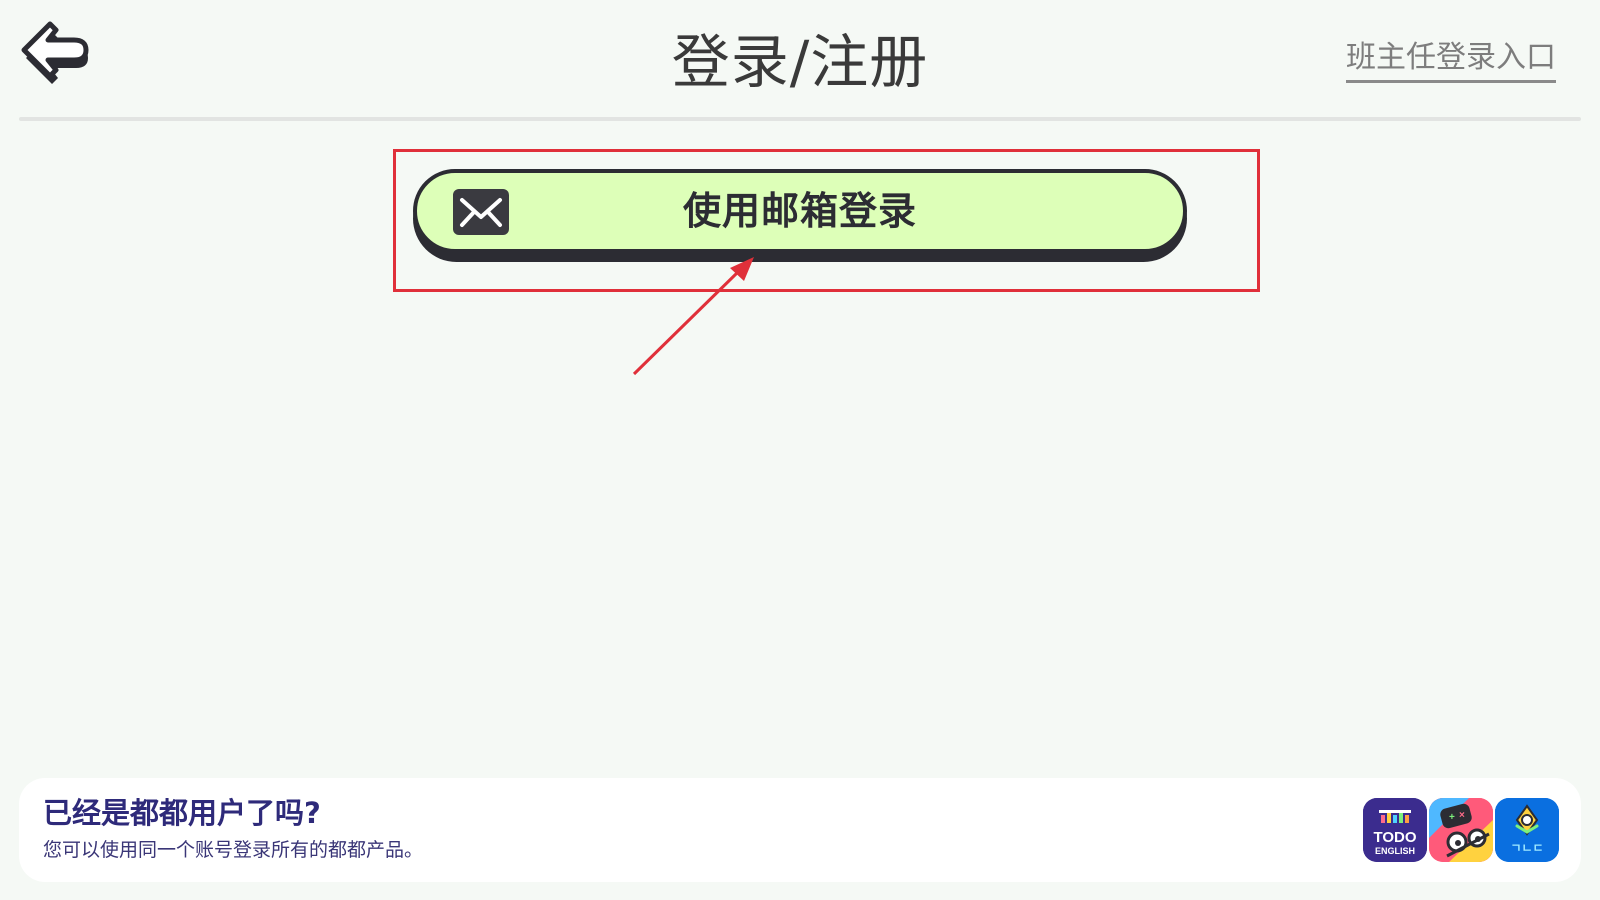 Image resolution: width=1600 pixels, height=900 pixels. What do you see at coordinates (1395, 851) in the screenshot?
I see `todo-english-line2: ENGLISH` at bounding box center [1395, 851].